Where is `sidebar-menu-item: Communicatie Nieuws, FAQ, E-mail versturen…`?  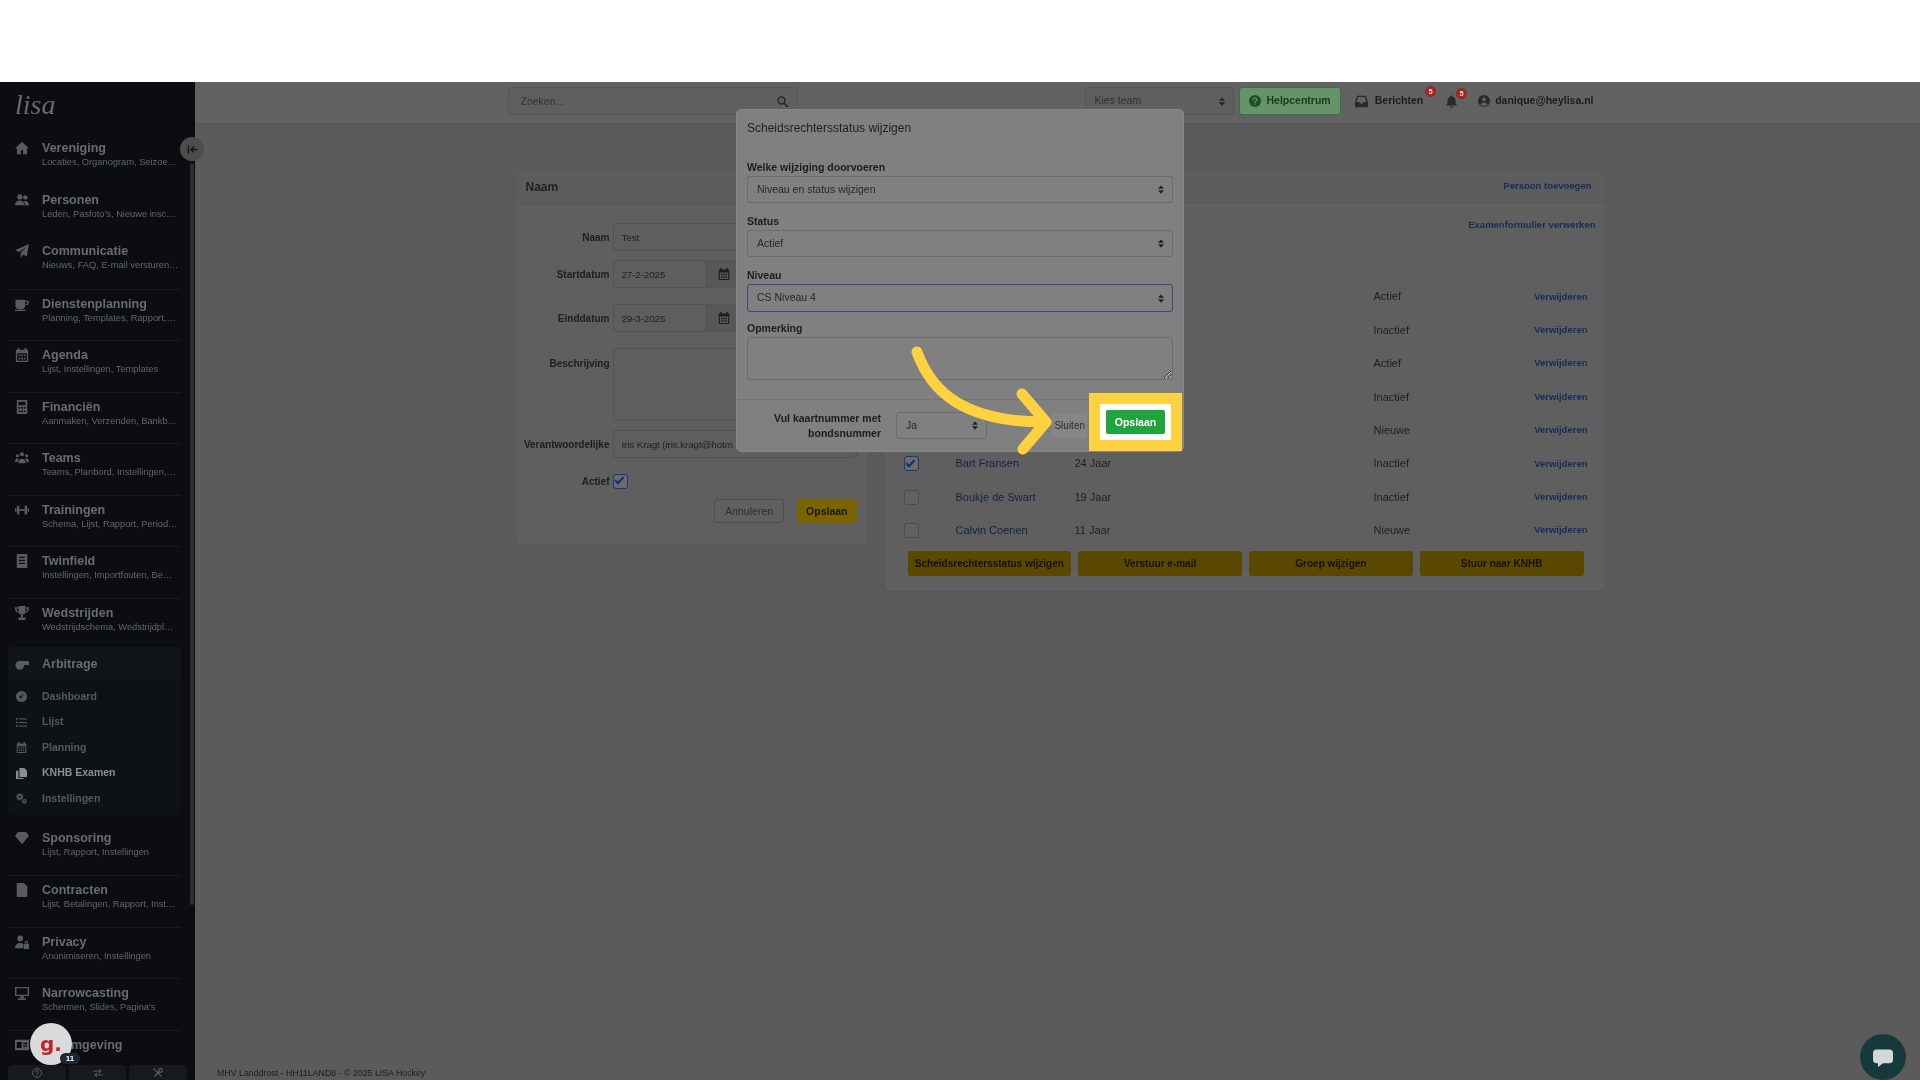
sidebar-menu-item: Communicatie Nieuws, FAQ, E-mail versturen… is located at coordinates (94, 263).